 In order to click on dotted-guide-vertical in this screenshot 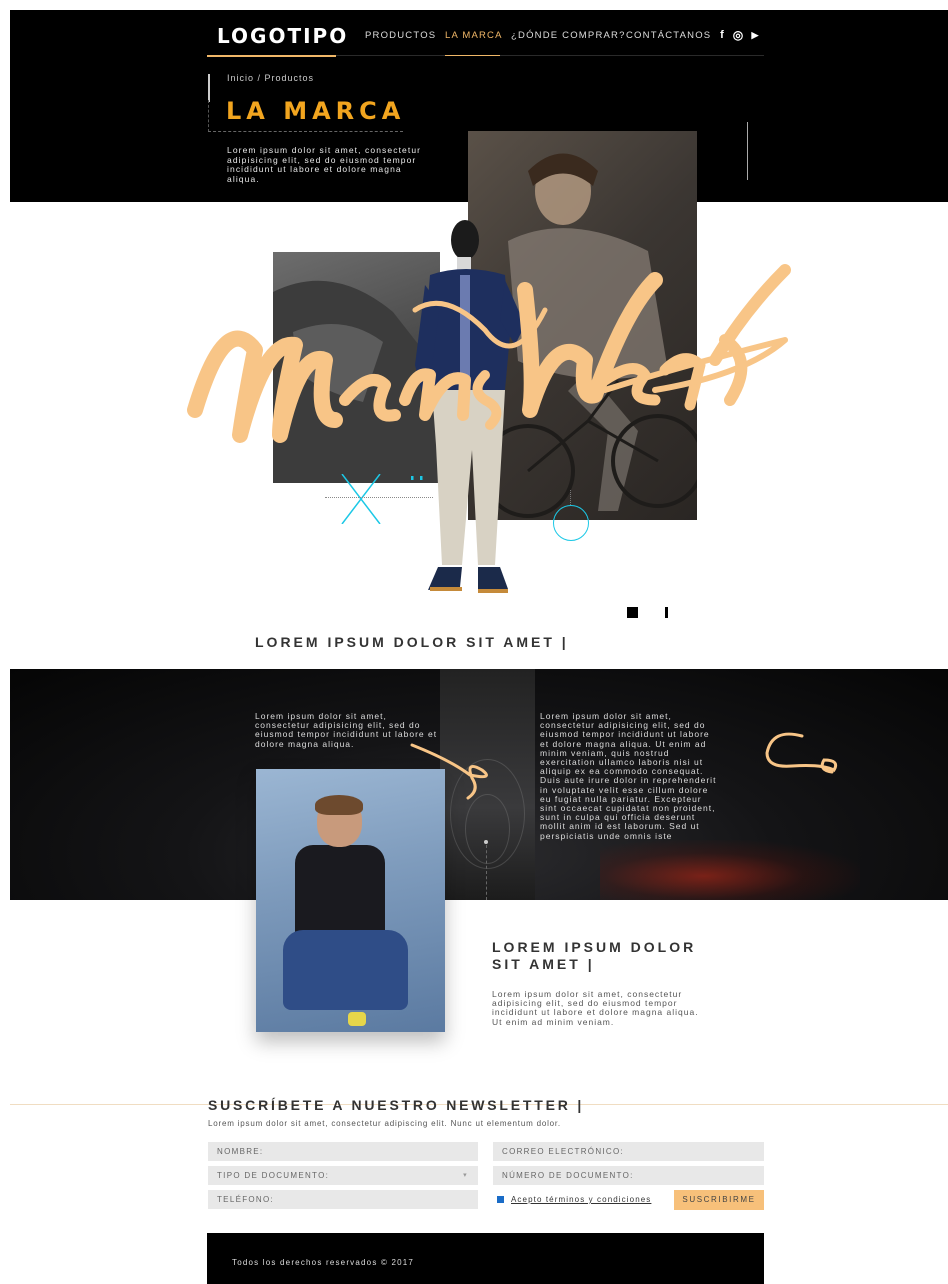, I will do `click(570, 497)`.